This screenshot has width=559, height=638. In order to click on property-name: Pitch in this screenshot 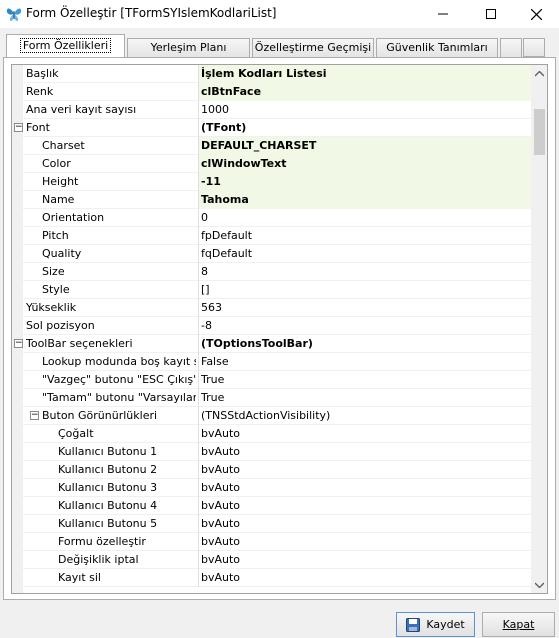, I will do `click(55, 235)`.